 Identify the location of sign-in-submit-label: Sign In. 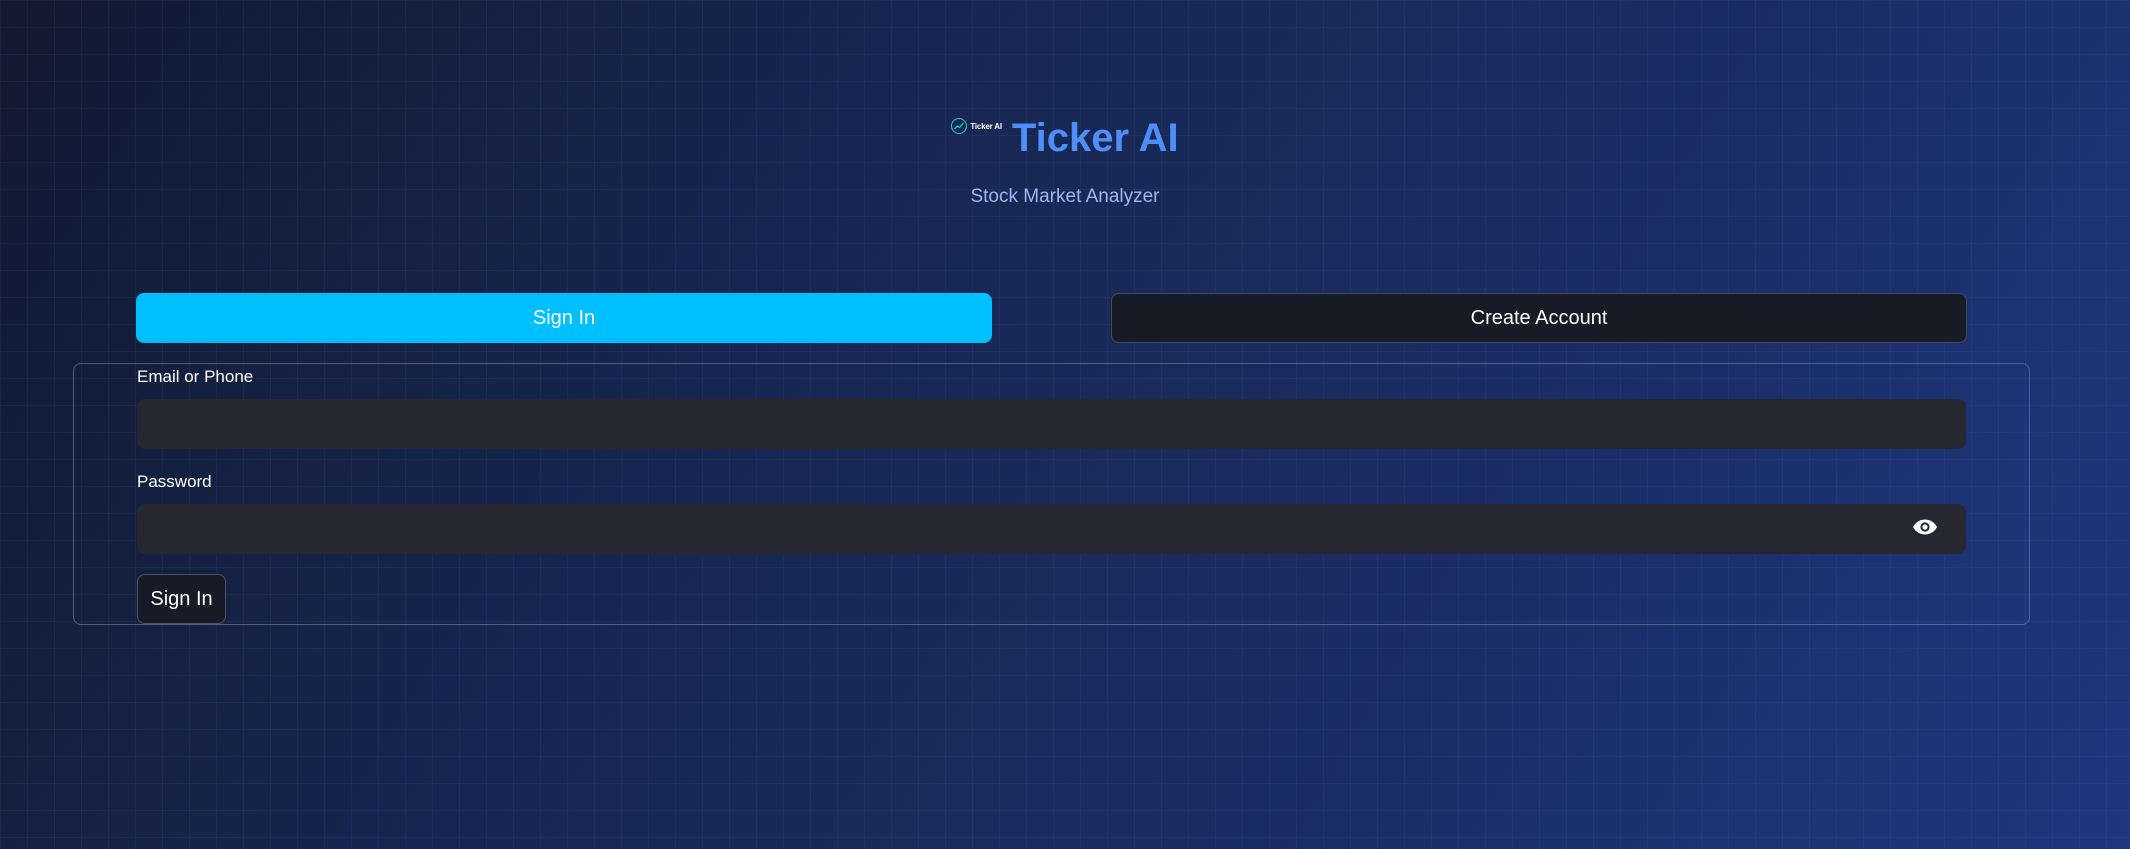
(181, 598).